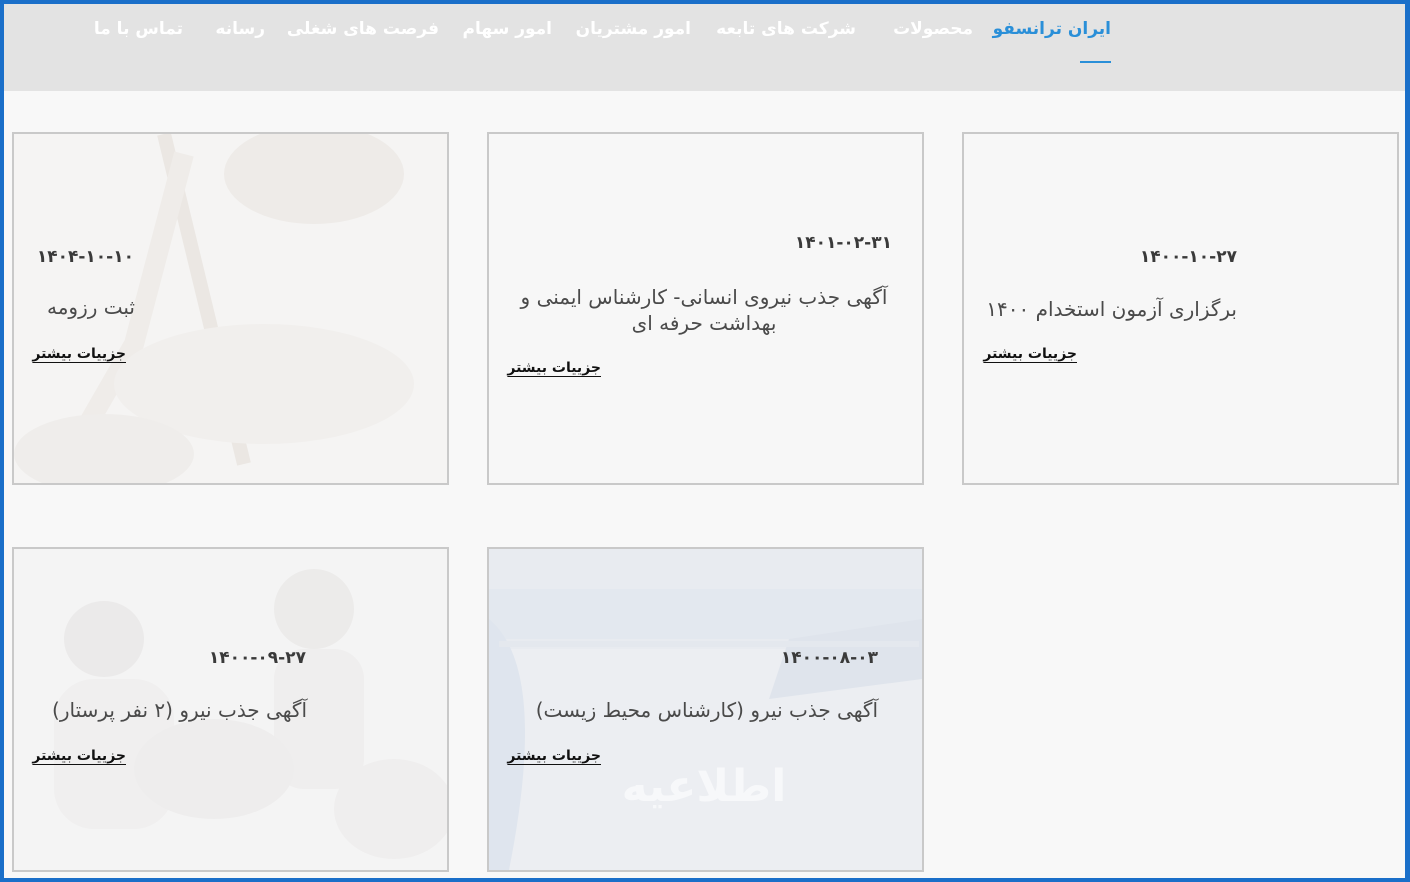 The width and height of the screenshot is (1410, 882). Describe the element at coordinates (230, 308) in the screenshot. I see `job-card-resume: ۱۴۰۴-۱۰-۱۰ ثبت رزومه جزییات بیشتر` at that location.